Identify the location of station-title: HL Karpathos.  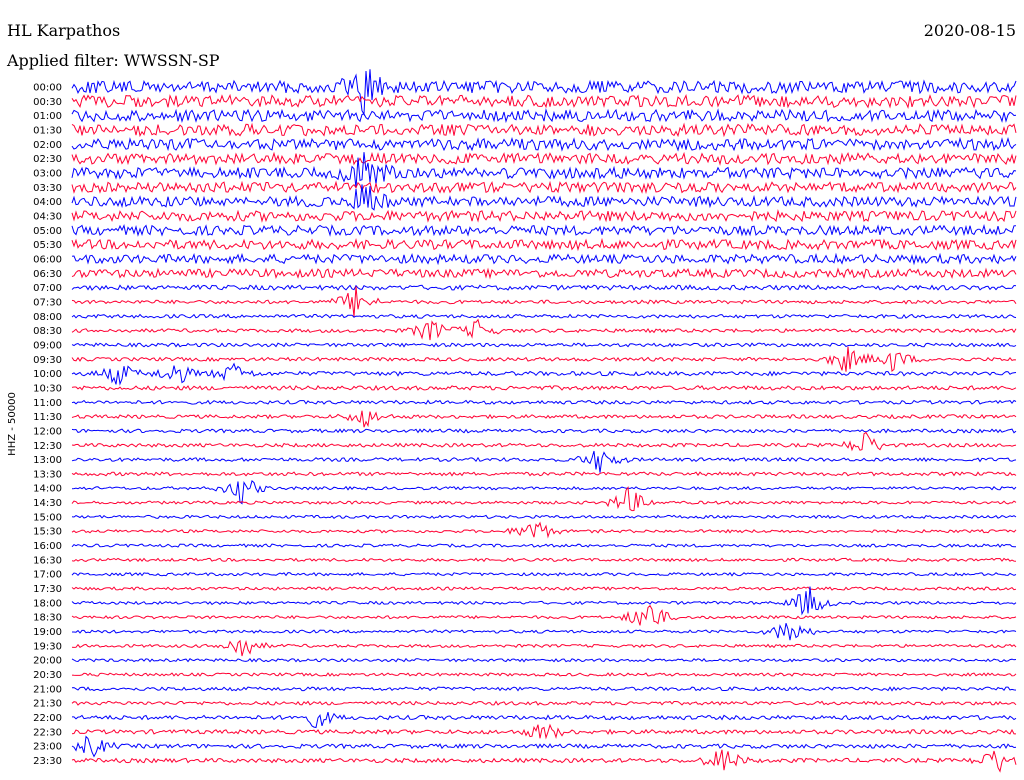
(63, 30).